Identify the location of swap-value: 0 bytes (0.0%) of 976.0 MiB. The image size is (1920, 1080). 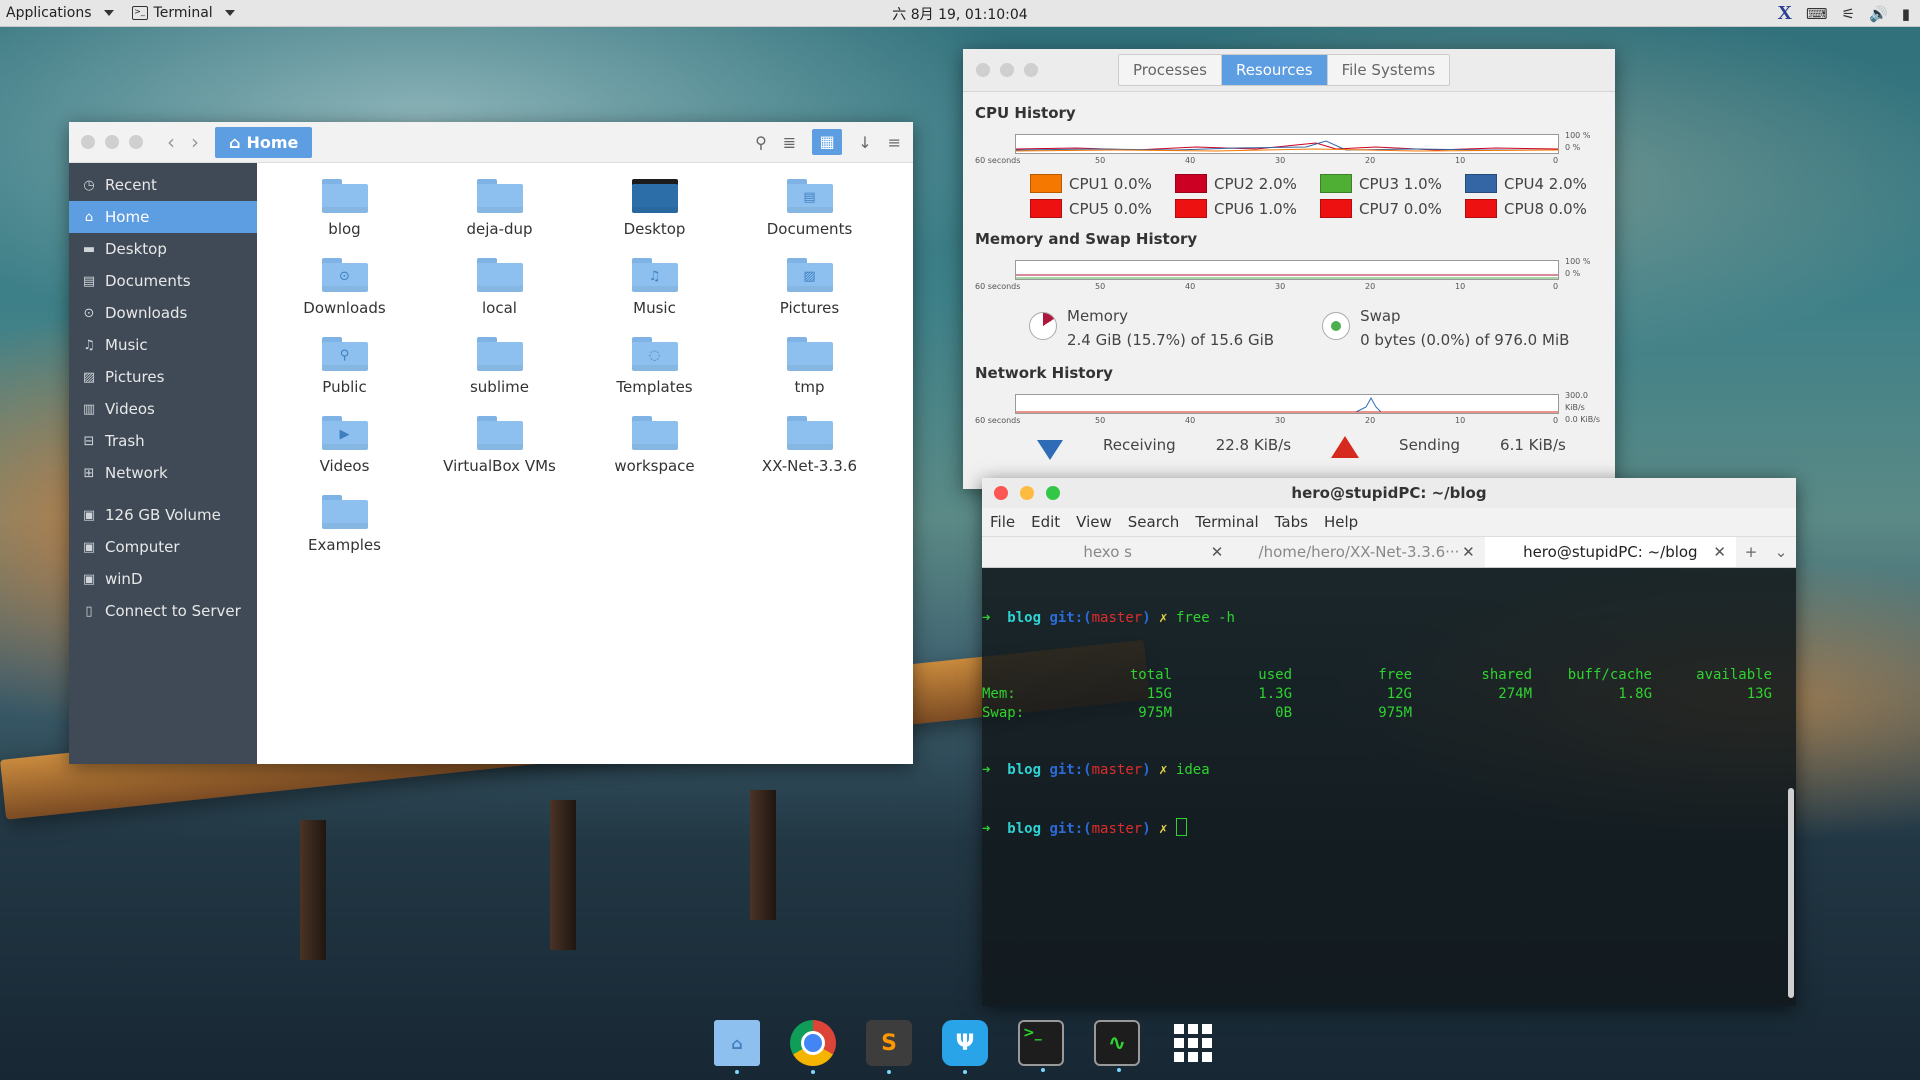
(1465, 340).